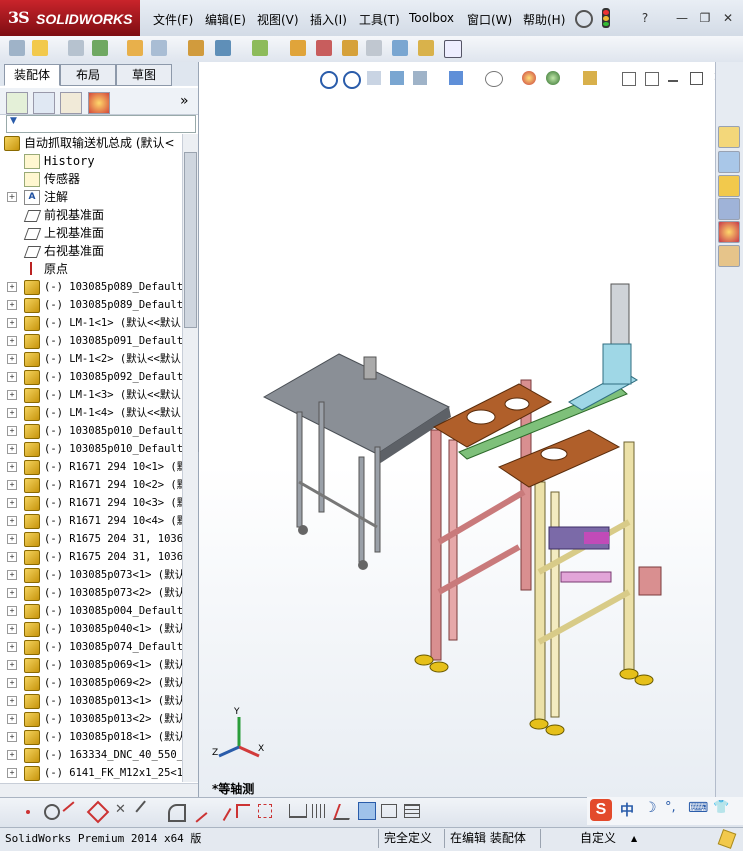 The width and height of the screenshot is (743, 851). What do you see at coordinates (32, 75) in the screenshot?
I see `tab-assembly: 装配体` at bounding box center [32, 75].